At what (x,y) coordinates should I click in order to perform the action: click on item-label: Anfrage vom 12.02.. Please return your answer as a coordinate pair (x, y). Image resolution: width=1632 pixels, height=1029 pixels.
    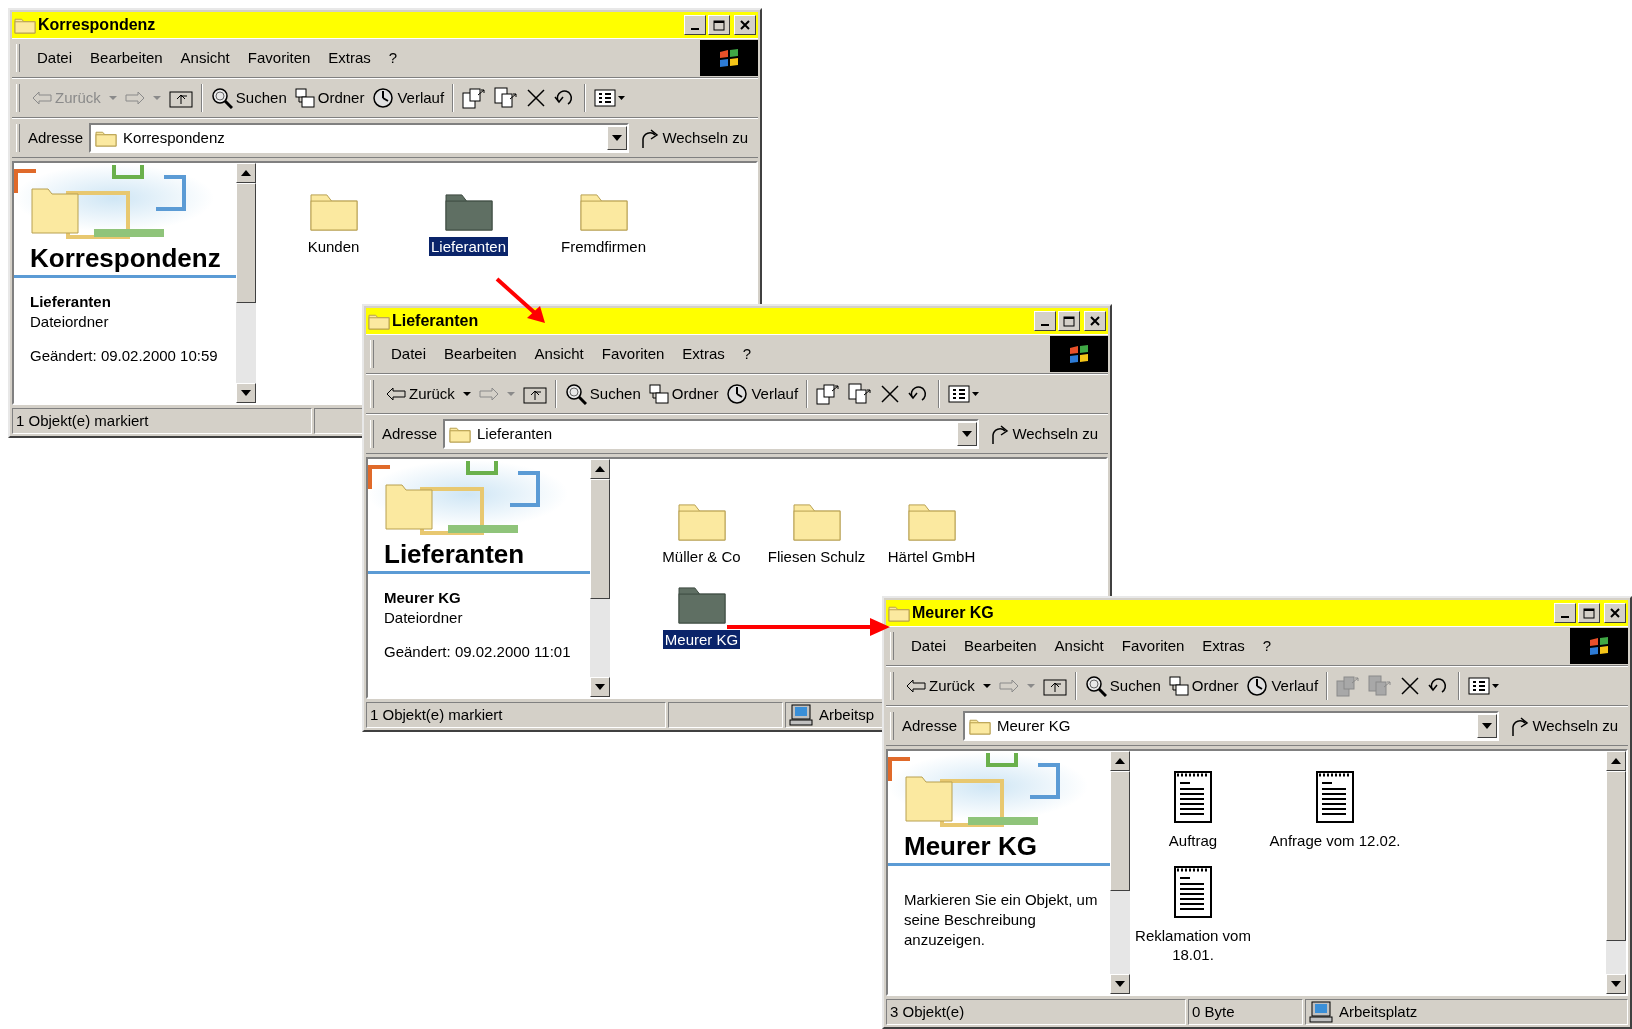
    Looking at the image, I should click on (1335, 840).